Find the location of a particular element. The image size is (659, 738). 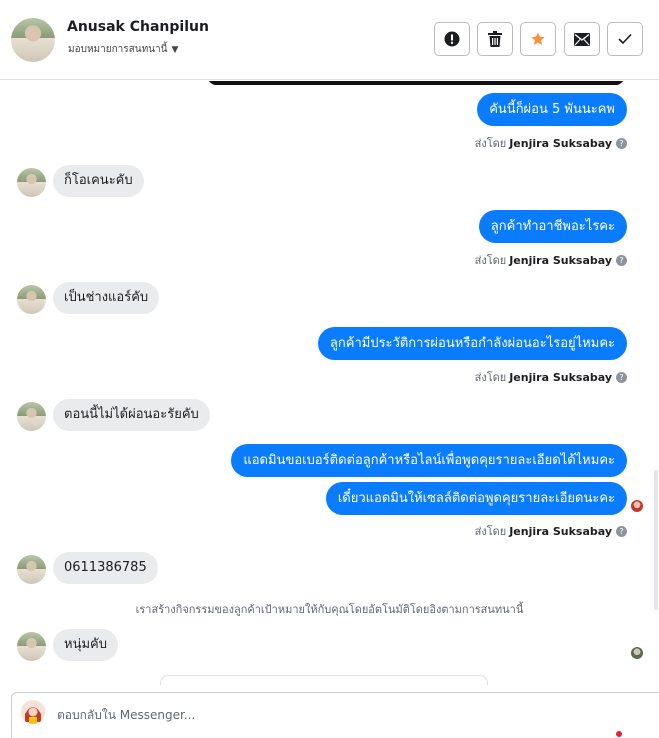

assign-label: มอบหมายการสนทนานี้ is located at coordinates (118, 49).